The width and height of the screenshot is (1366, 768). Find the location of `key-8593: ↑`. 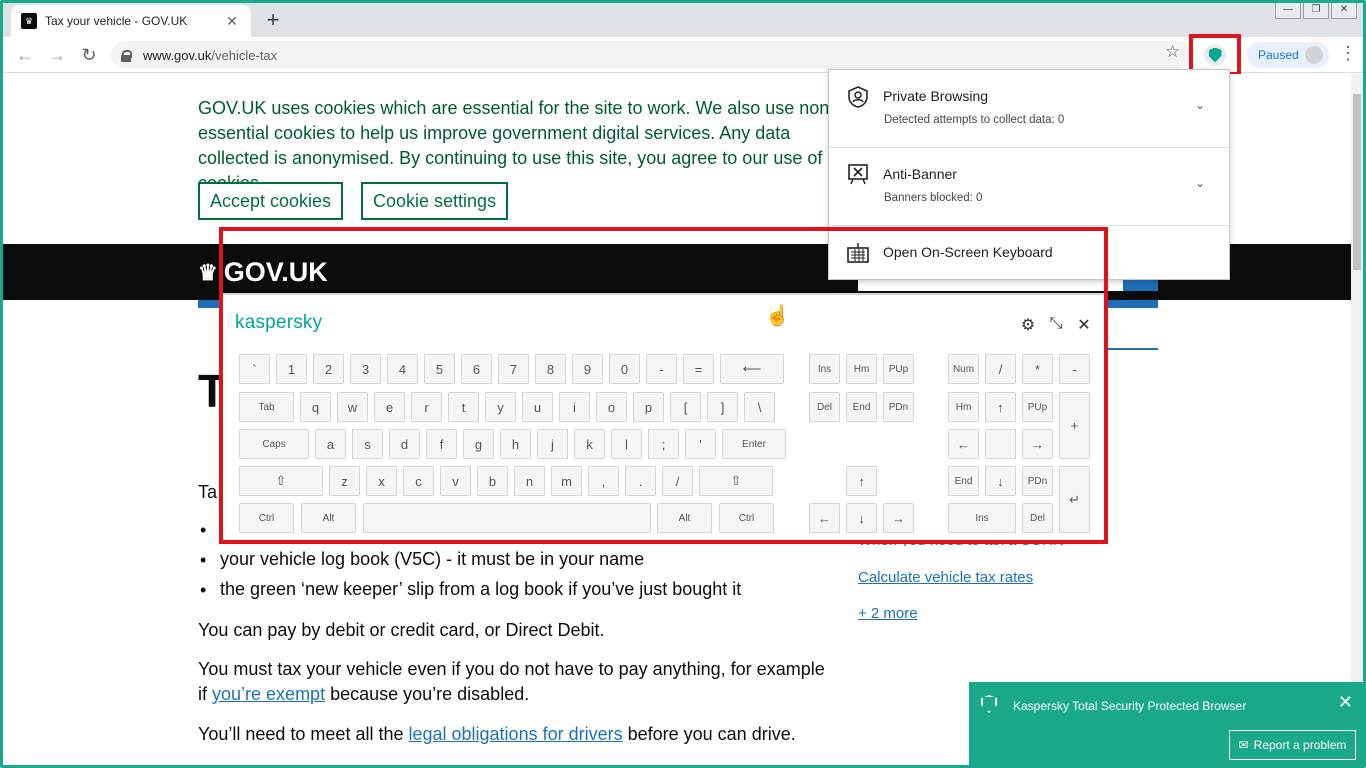

key-8593: ↑ is located at coordinates (861, 481).